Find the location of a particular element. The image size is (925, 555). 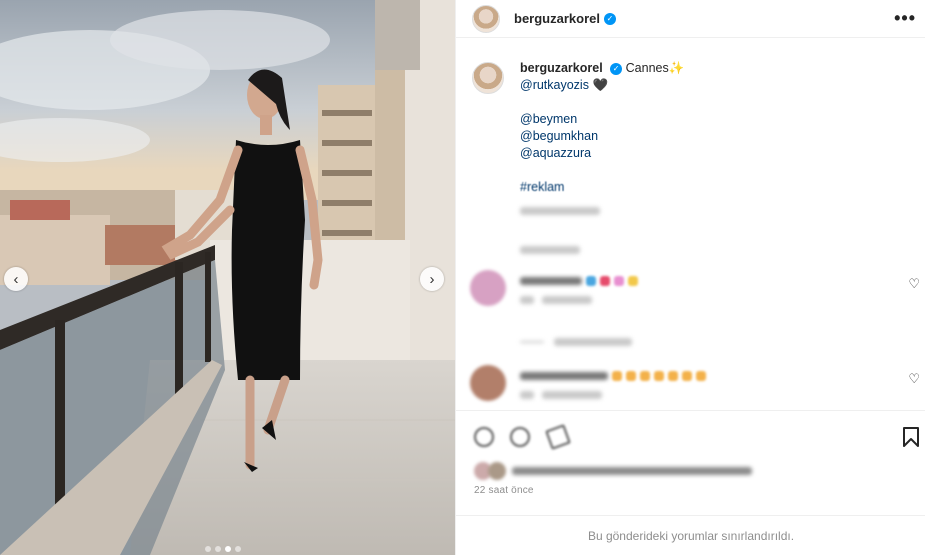

caption-meta-blurred is located at coordinates (560, 210).